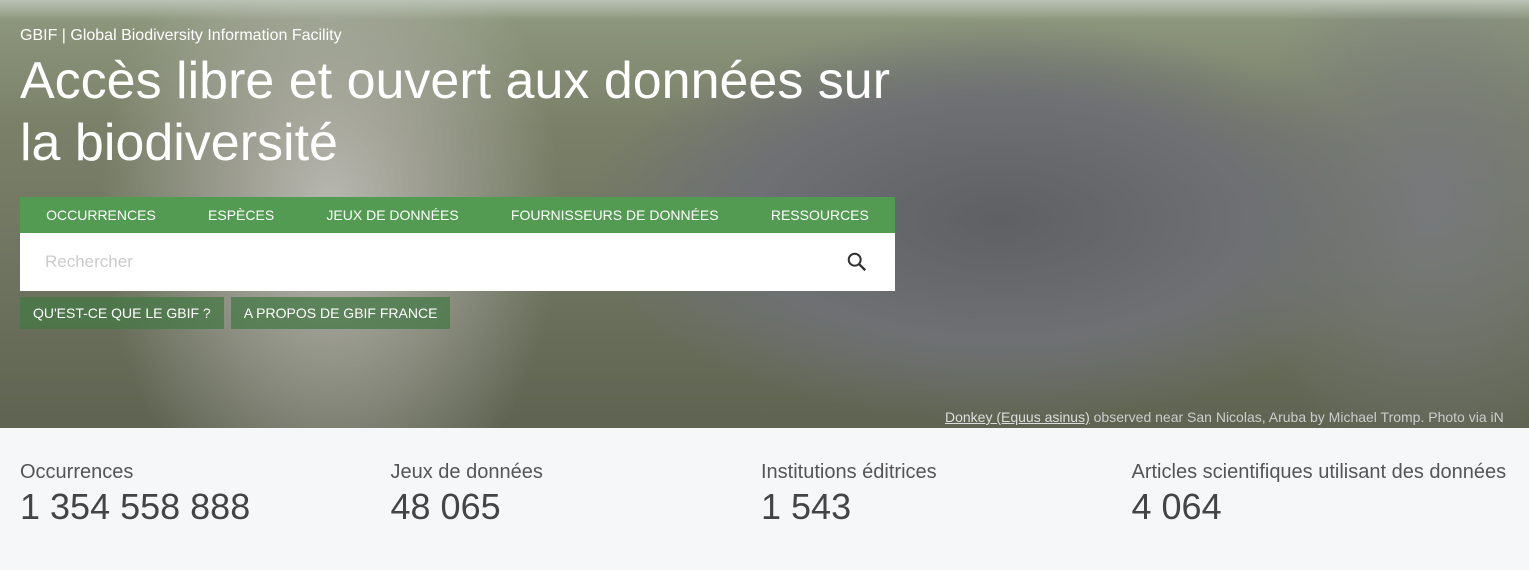  I want to click on stat-value: 1 354 558 888, so click(135, 506).